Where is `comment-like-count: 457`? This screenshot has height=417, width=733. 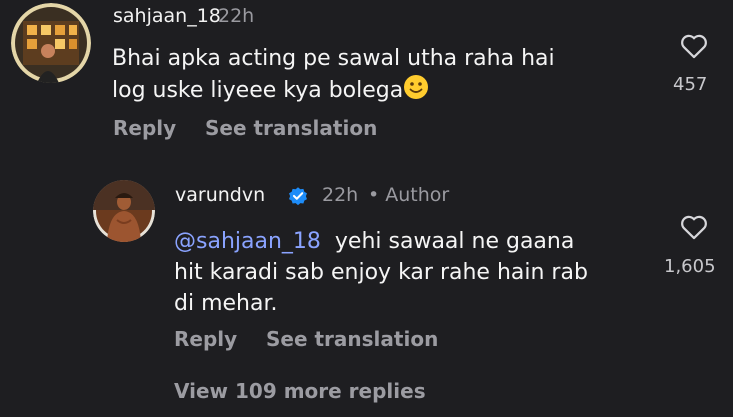 comment-like-count: 457 is located at coordinates (690, 84).